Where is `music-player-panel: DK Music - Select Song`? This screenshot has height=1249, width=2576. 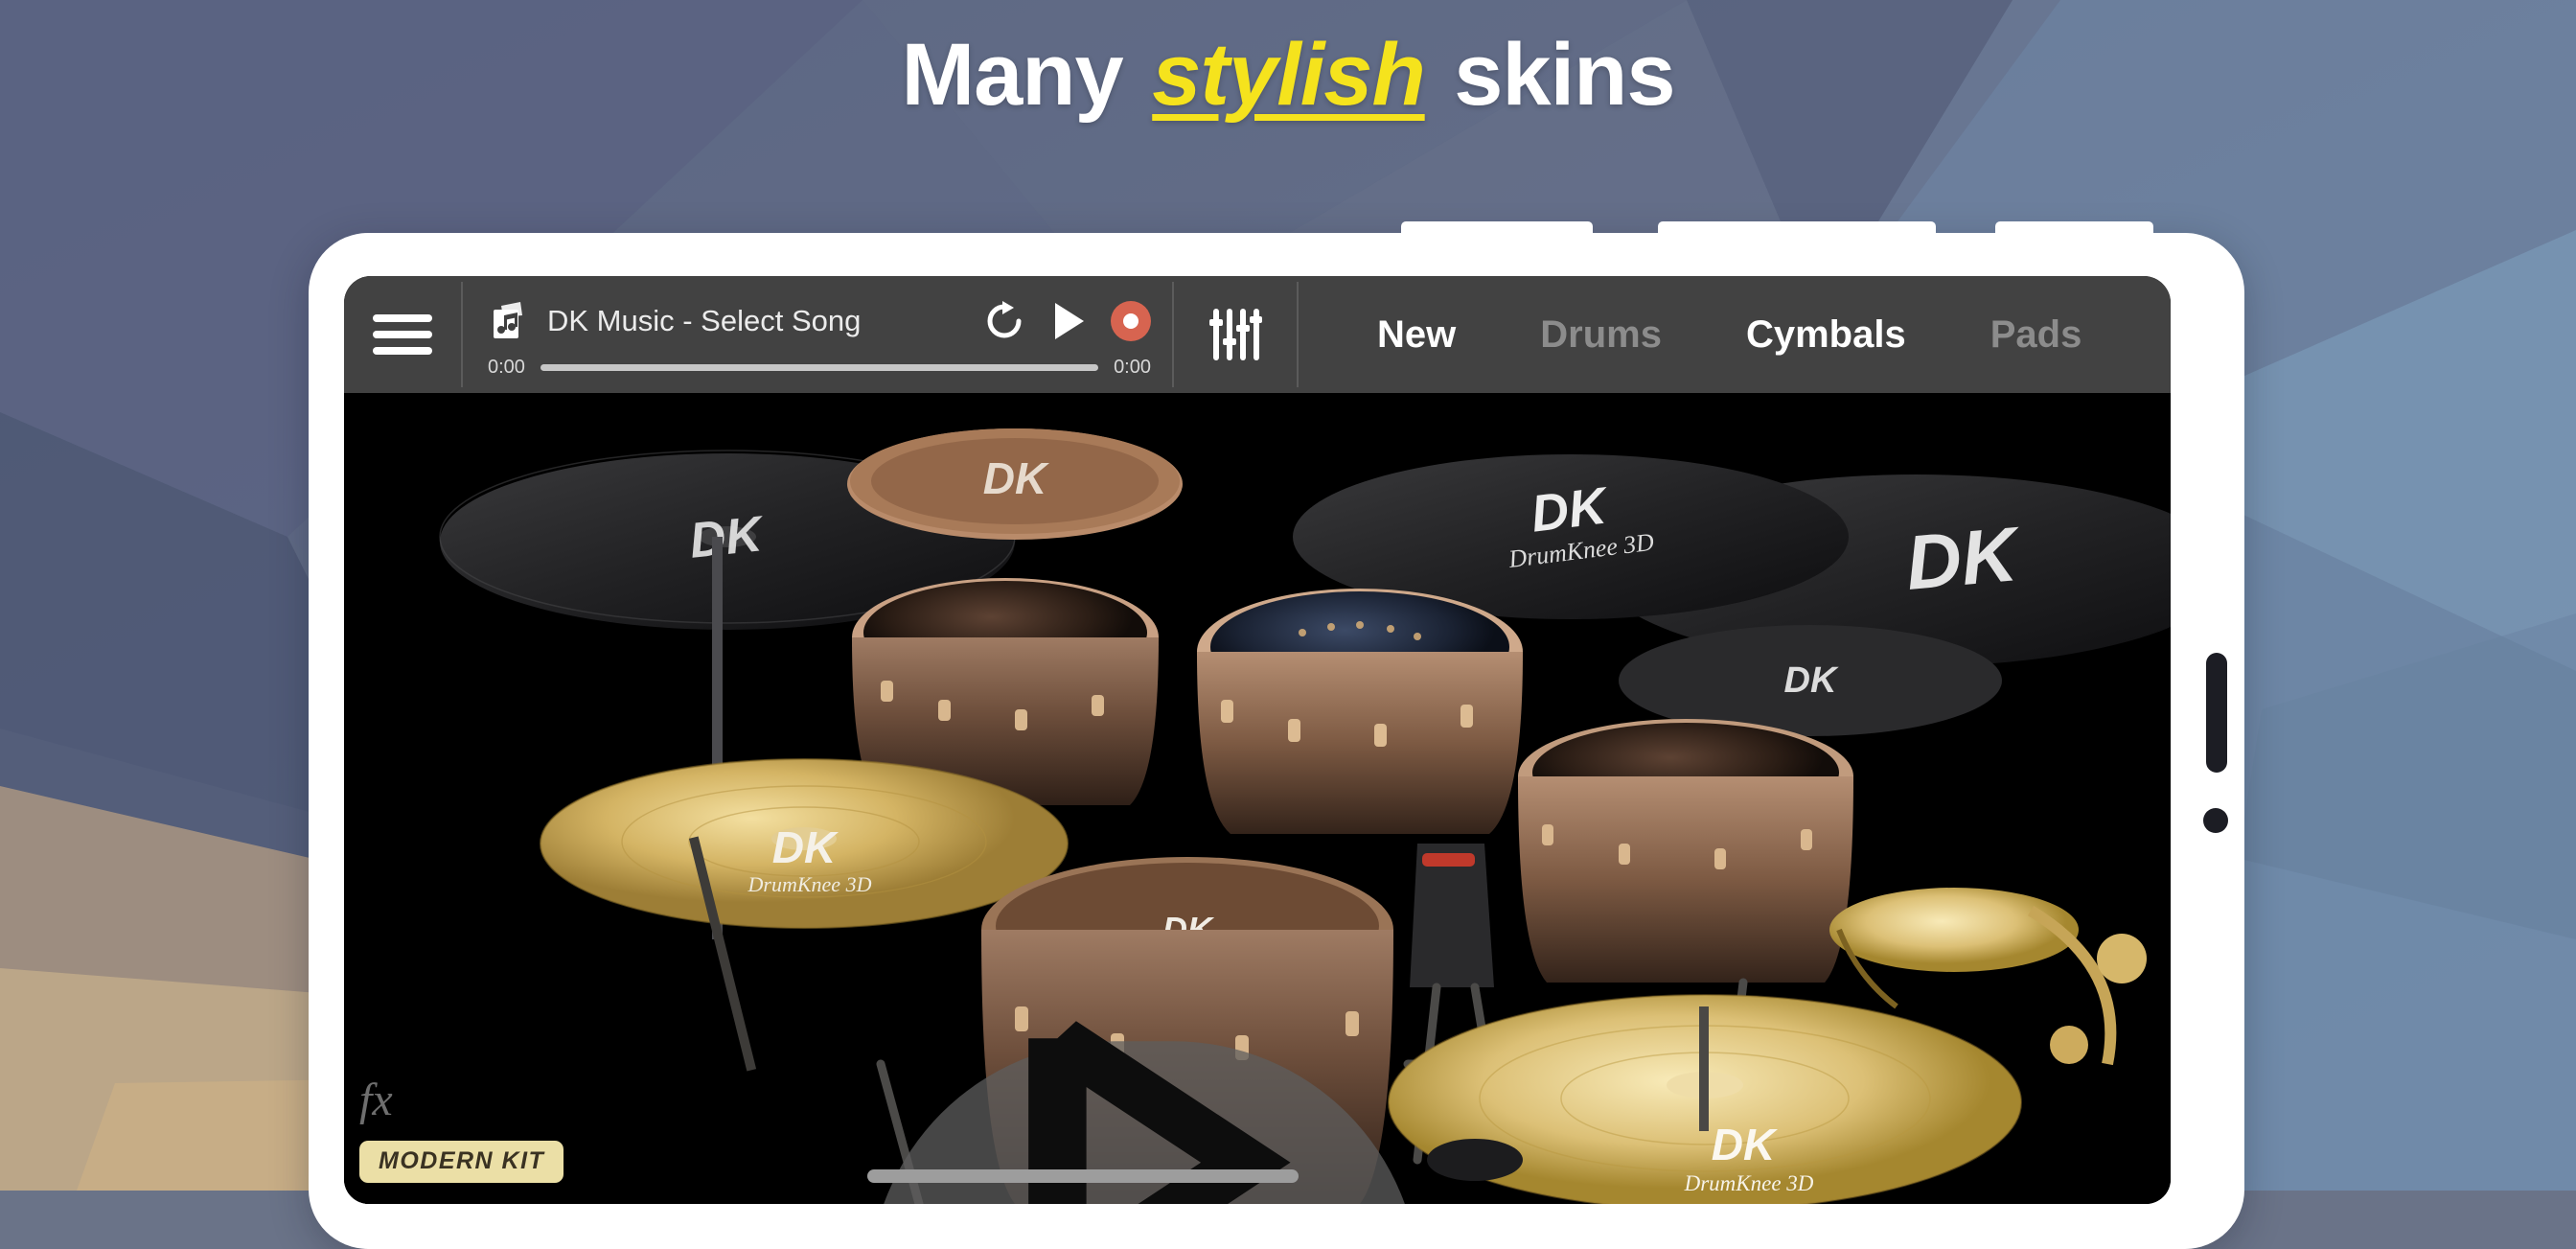
music-player-panel: DK Music - Select Song is located at coordinates (817, 334).